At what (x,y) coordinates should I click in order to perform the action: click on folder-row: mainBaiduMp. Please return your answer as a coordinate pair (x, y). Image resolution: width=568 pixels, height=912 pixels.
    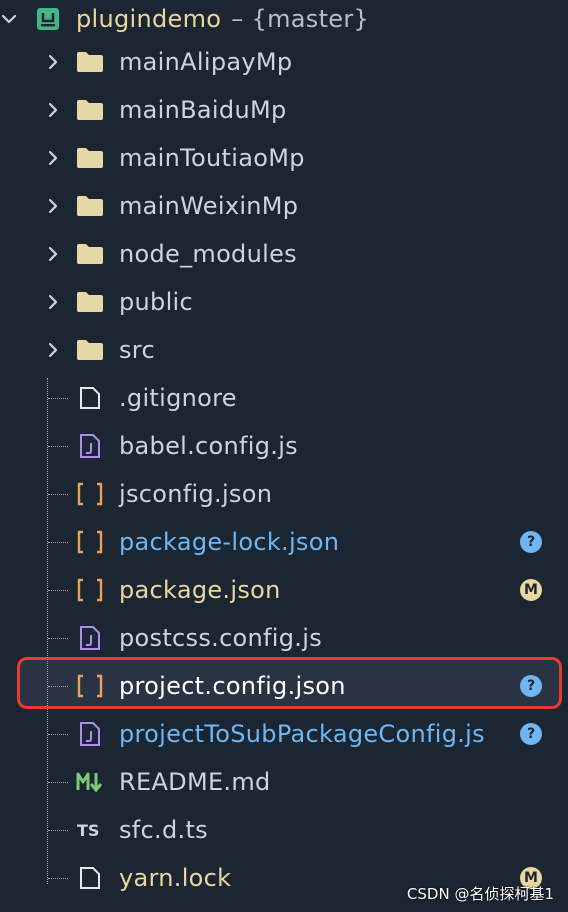
    Looking at the image, I should click on (284, 110).